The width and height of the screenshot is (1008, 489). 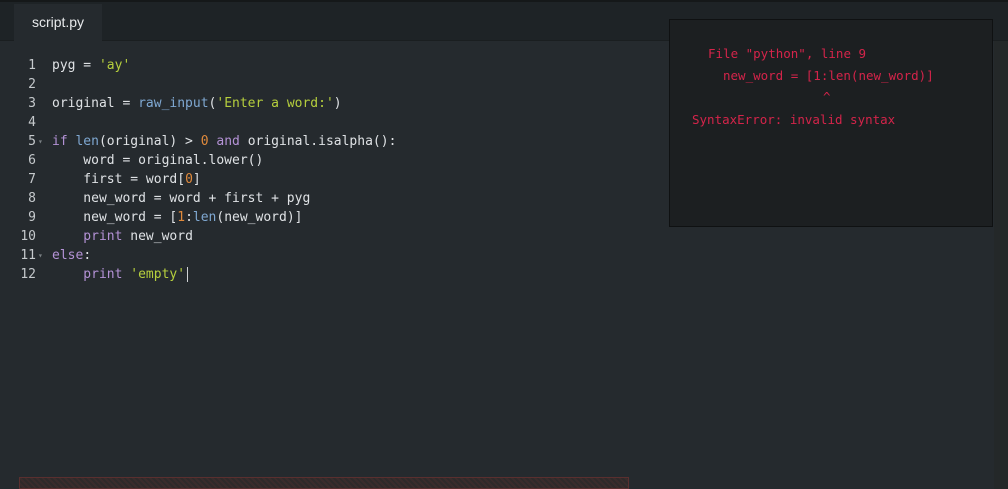 I want to click on error-caret: ^, so click(x=827, y=96).